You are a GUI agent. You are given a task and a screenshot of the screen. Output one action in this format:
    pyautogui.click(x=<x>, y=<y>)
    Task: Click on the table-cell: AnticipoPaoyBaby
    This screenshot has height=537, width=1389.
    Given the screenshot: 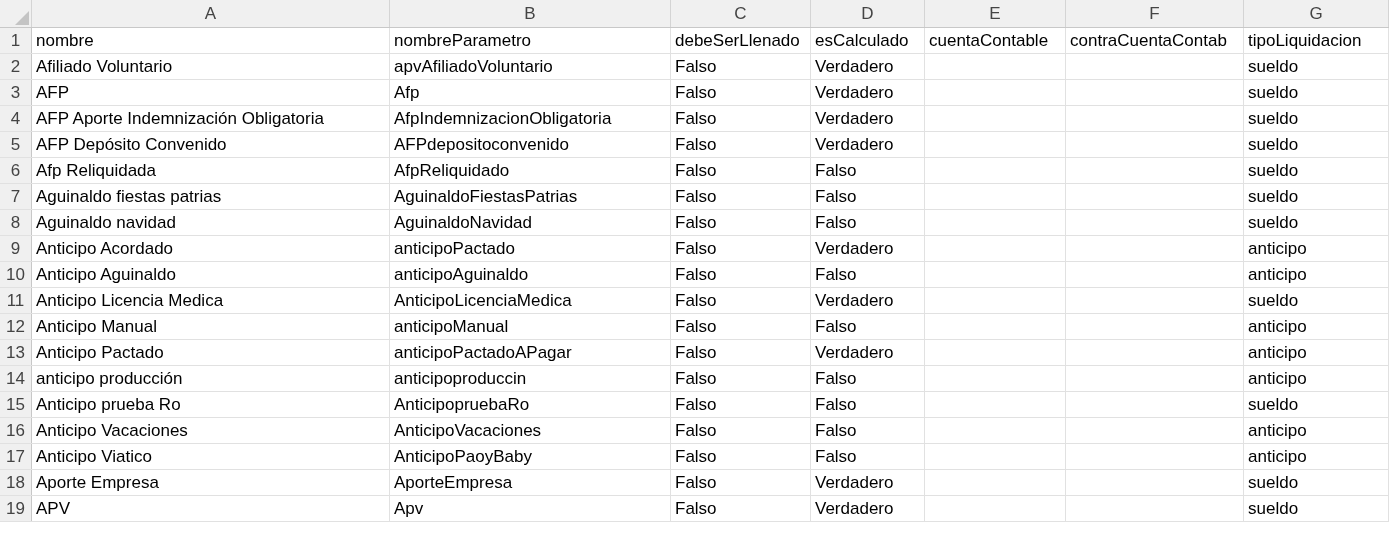 What is the action you would take?
    pyautogui.click(x=530, y=456)
    